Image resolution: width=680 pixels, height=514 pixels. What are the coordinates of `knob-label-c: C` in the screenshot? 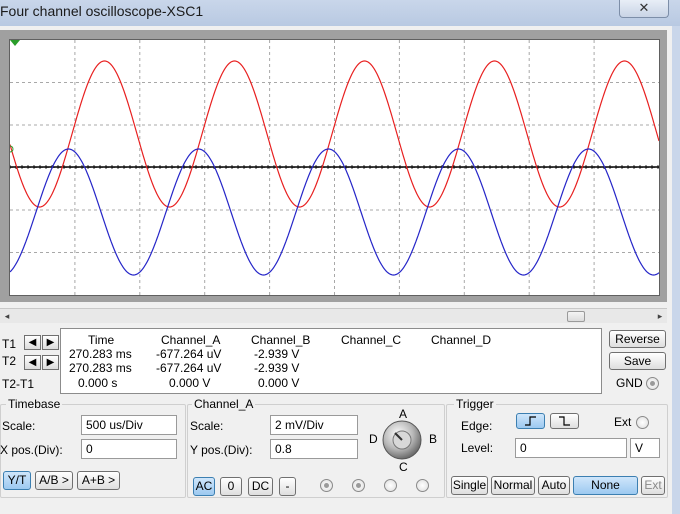 It's located at (403, 467).